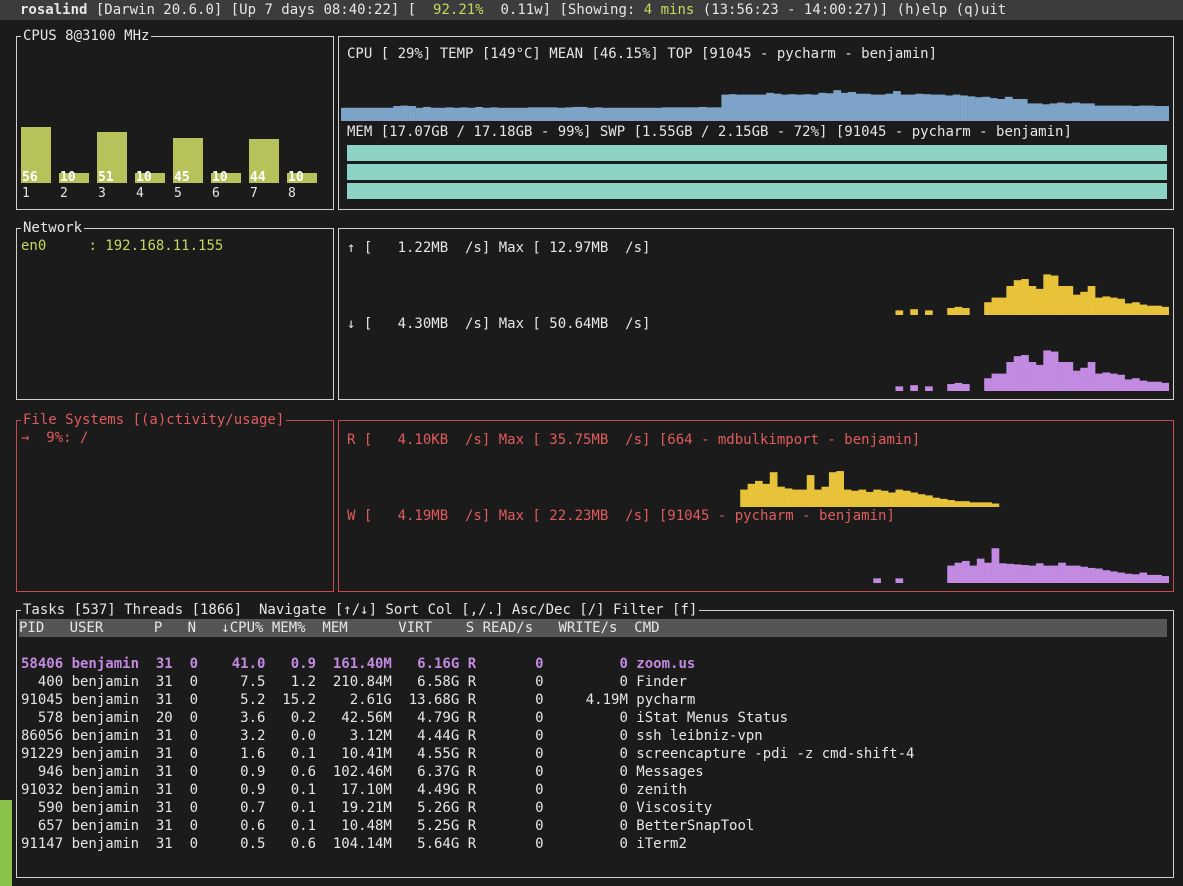  What do you see at coordinates (54, 438) in the screenshot?
I see `filesystem-entry: → 9%: /` at bounding box center [54, 438].